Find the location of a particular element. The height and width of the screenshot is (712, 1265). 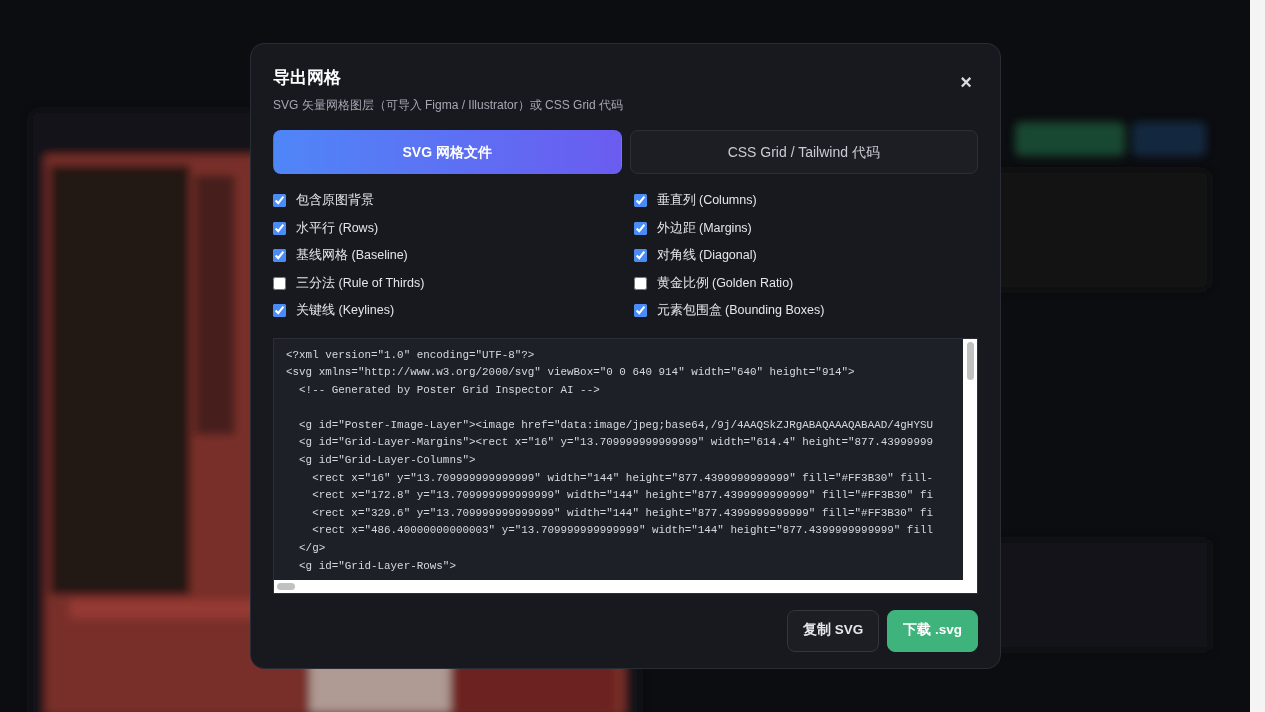

checkbox-label: 包含原图背景 is located at coordinates (335, 201).